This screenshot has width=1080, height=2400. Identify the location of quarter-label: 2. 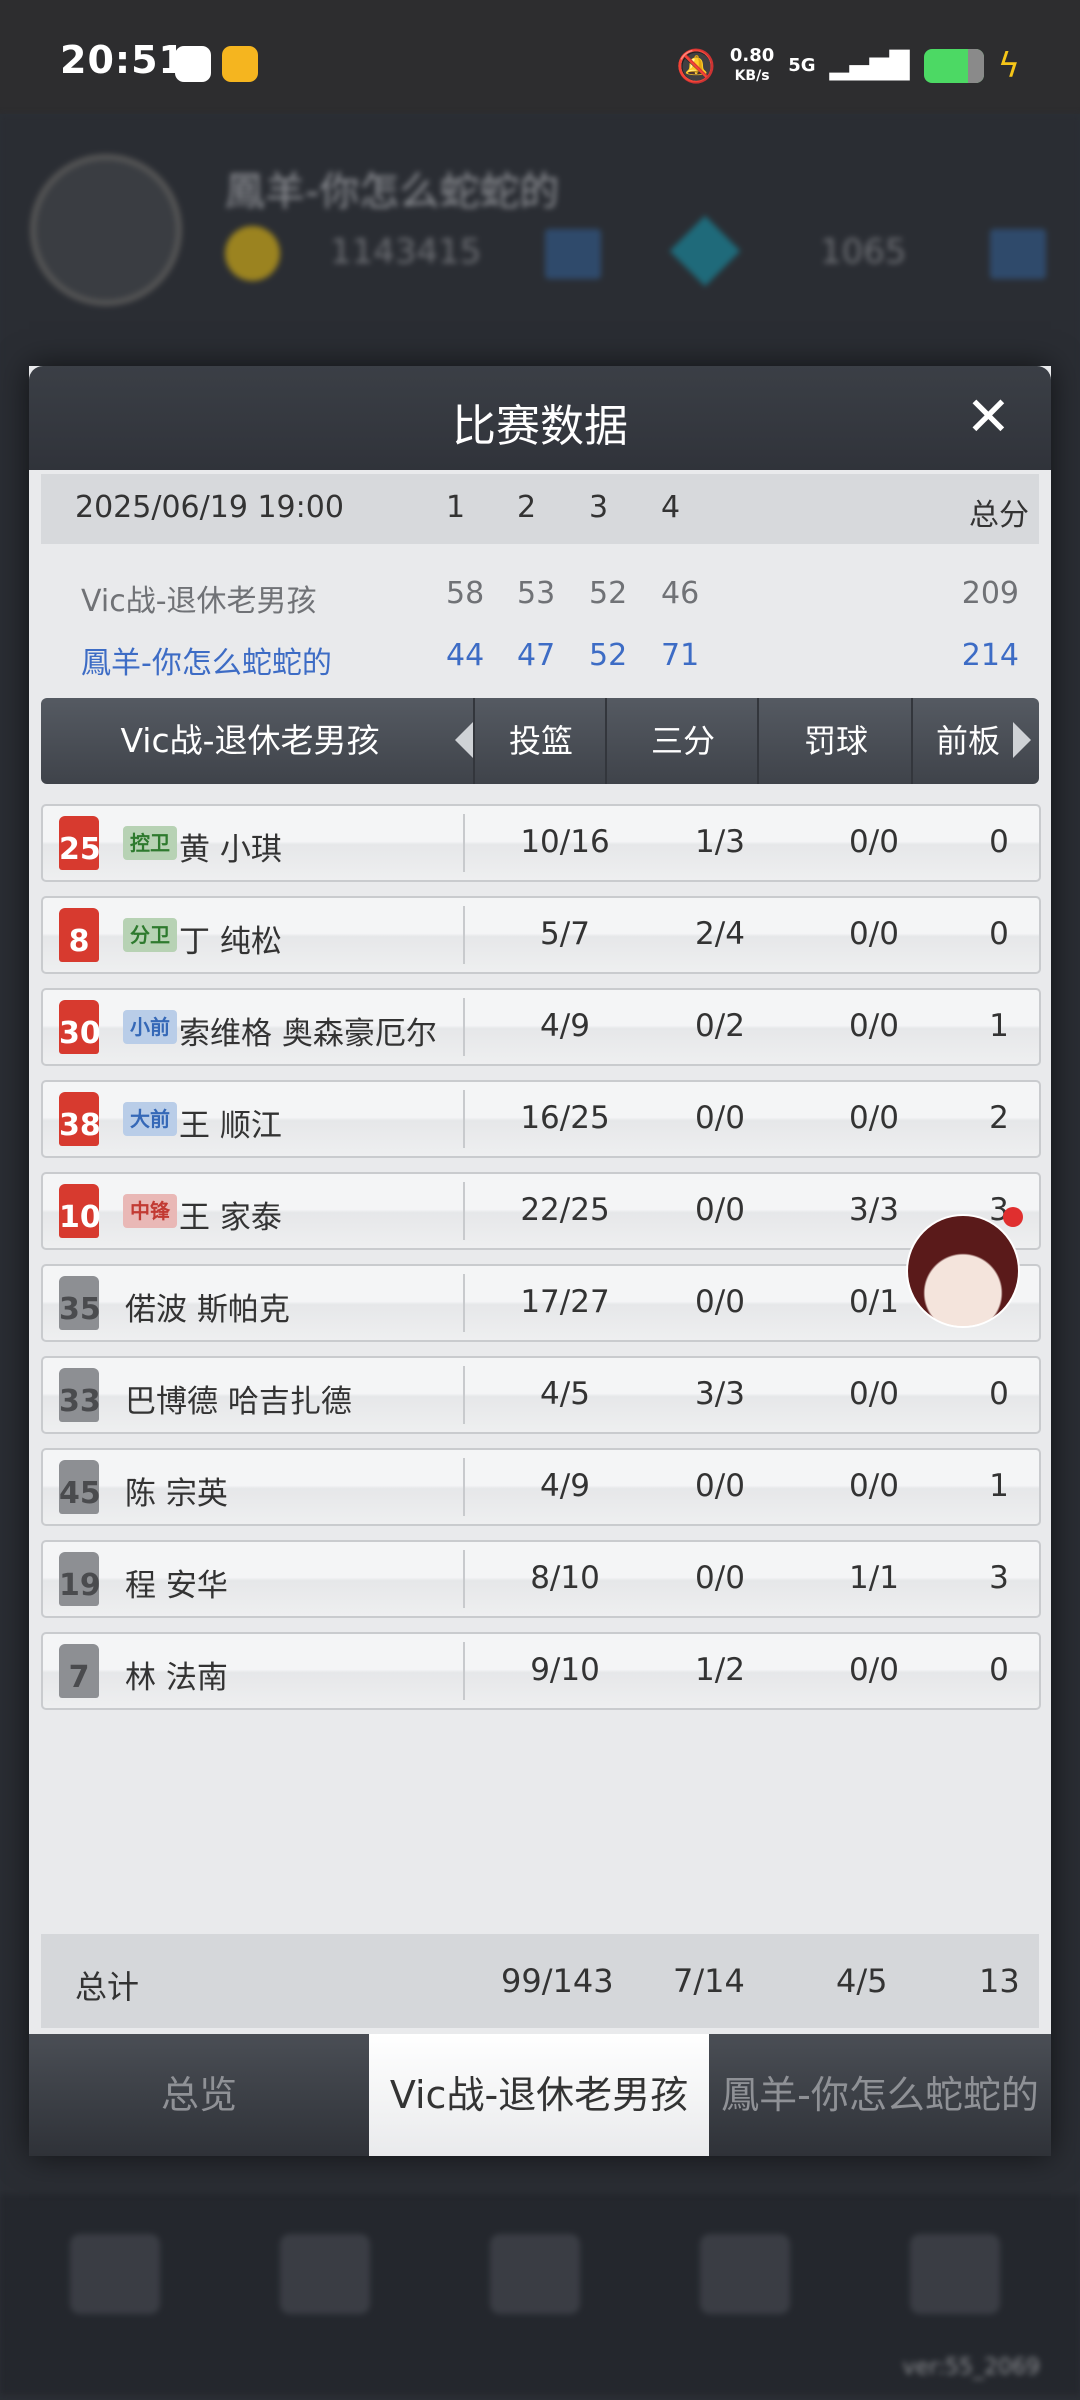
(527, 507).